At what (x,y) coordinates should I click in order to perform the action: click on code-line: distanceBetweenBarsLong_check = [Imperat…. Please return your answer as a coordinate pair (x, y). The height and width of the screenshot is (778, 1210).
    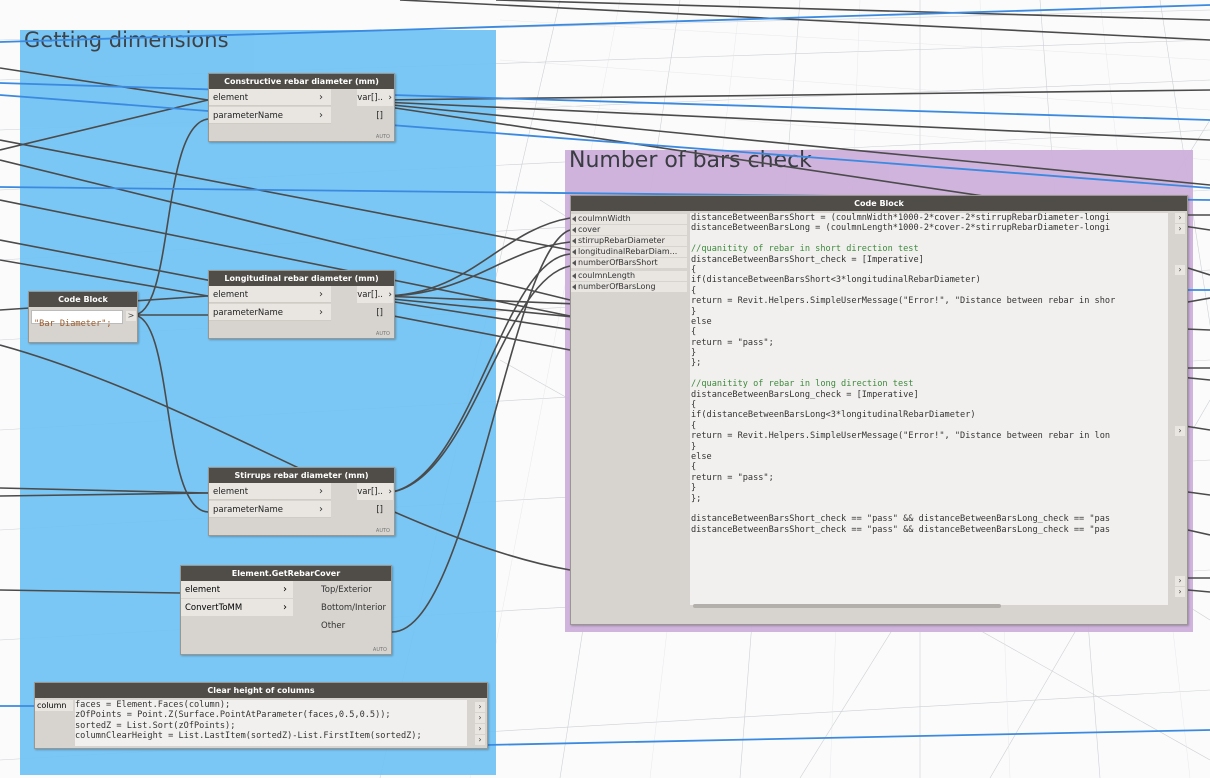
    Looking at the image, I should click on (805, 394).